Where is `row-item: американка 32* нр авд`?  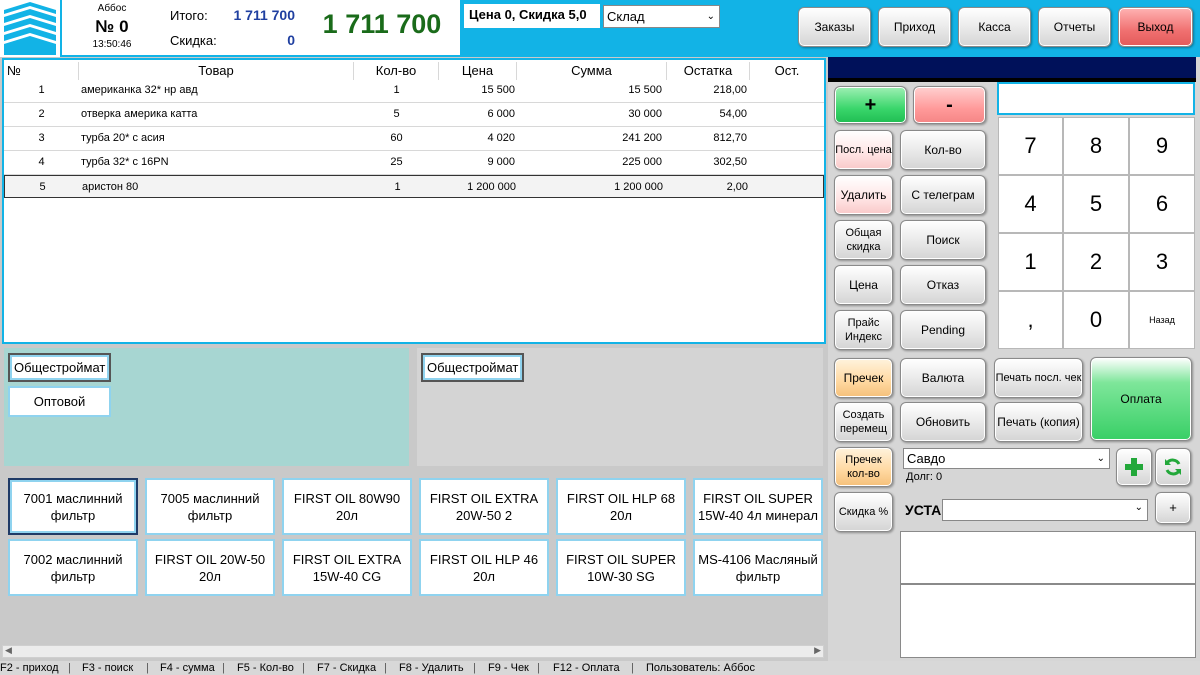 row-item: американка 32* нр авд is located at coordinates (139, 90).